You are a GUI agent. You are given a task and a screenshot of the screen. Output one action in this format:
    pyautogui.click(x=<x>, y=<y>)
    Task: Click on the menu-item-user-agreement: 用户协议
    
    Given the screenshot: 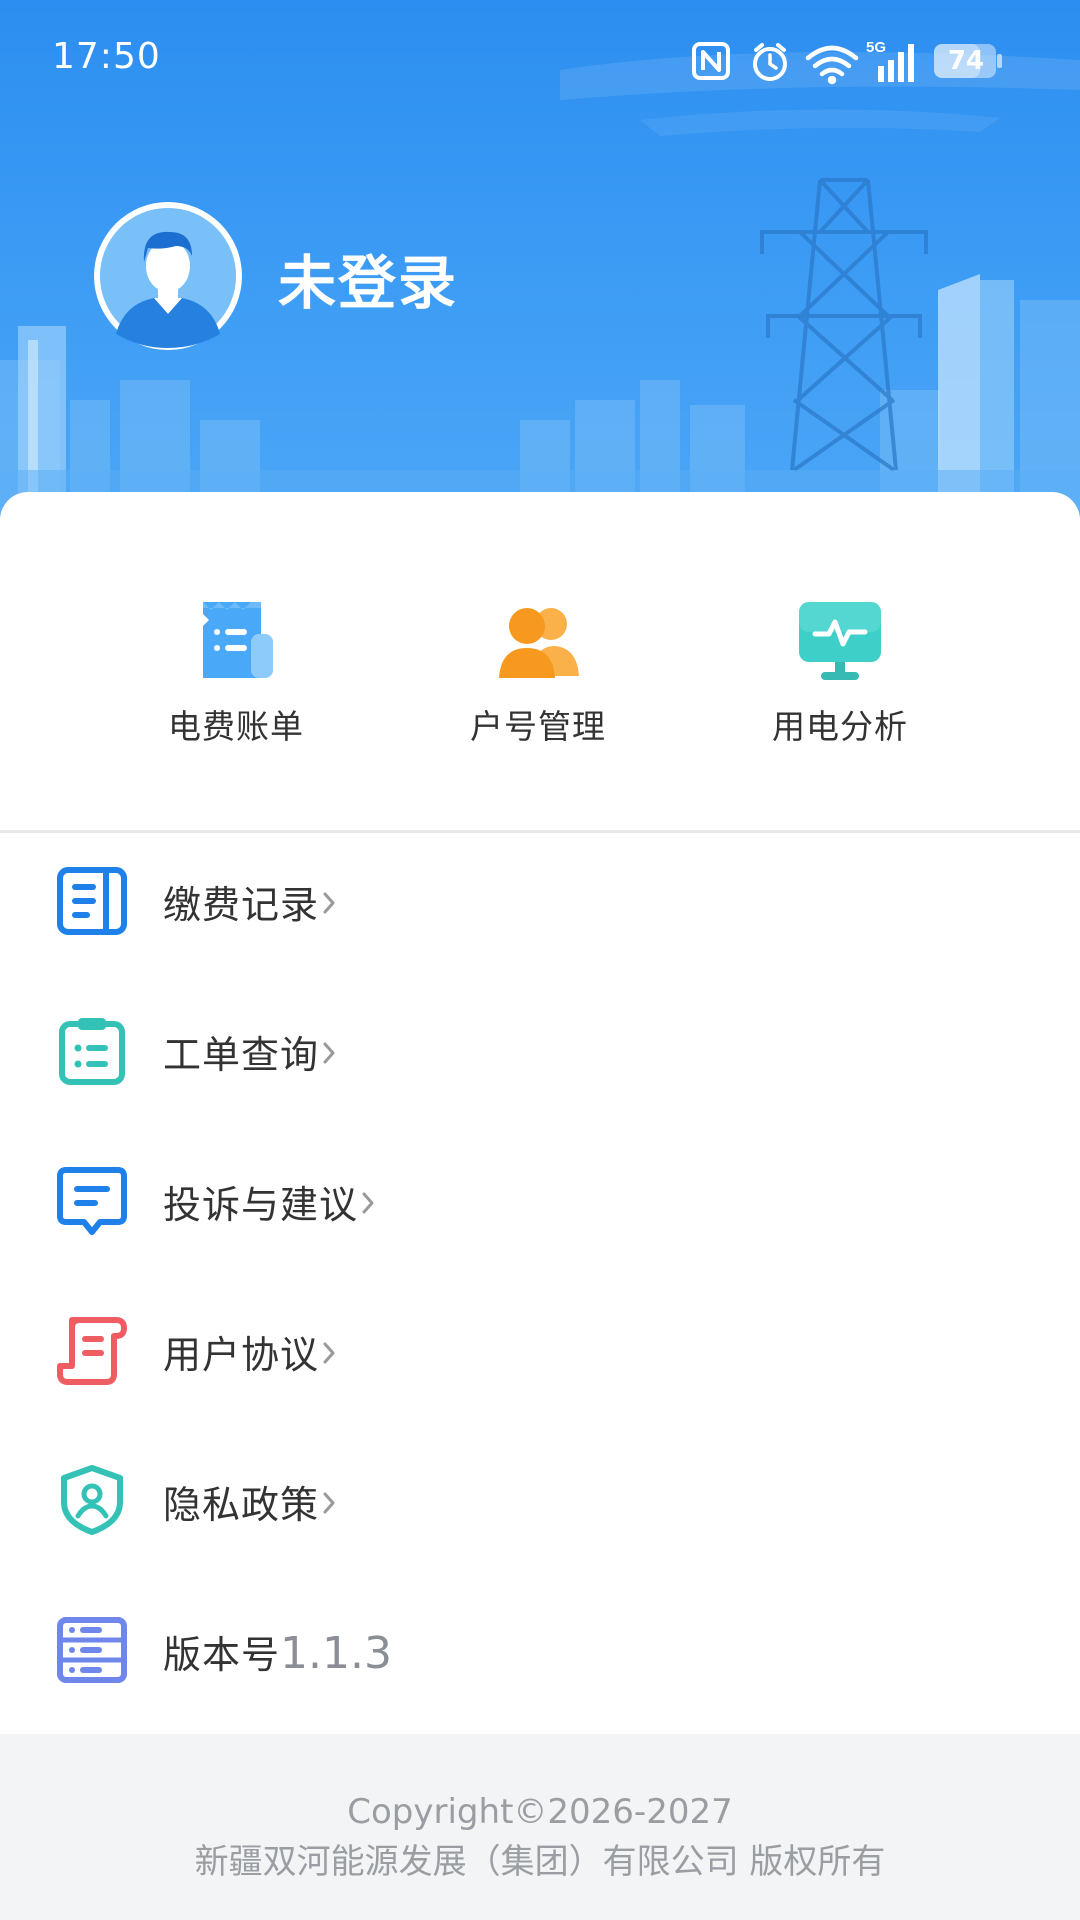 What is the action you would take?
    pyautogui.click(x=540, y=1350)
    